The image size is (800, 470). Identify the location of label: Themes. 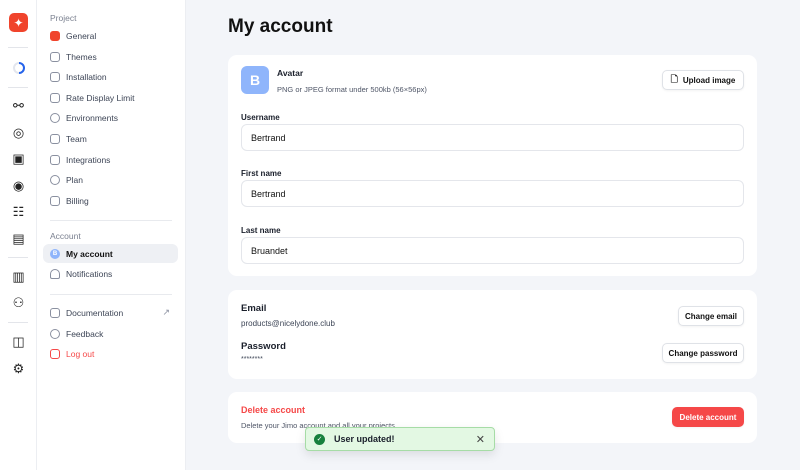
(81, 56).